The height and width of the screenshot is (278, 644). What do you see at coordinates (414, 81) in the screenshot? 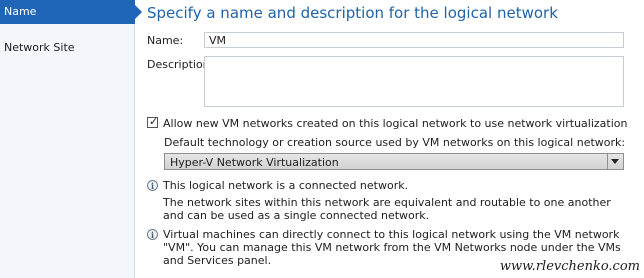
I see `description-field` at bounding box center [414, 81].